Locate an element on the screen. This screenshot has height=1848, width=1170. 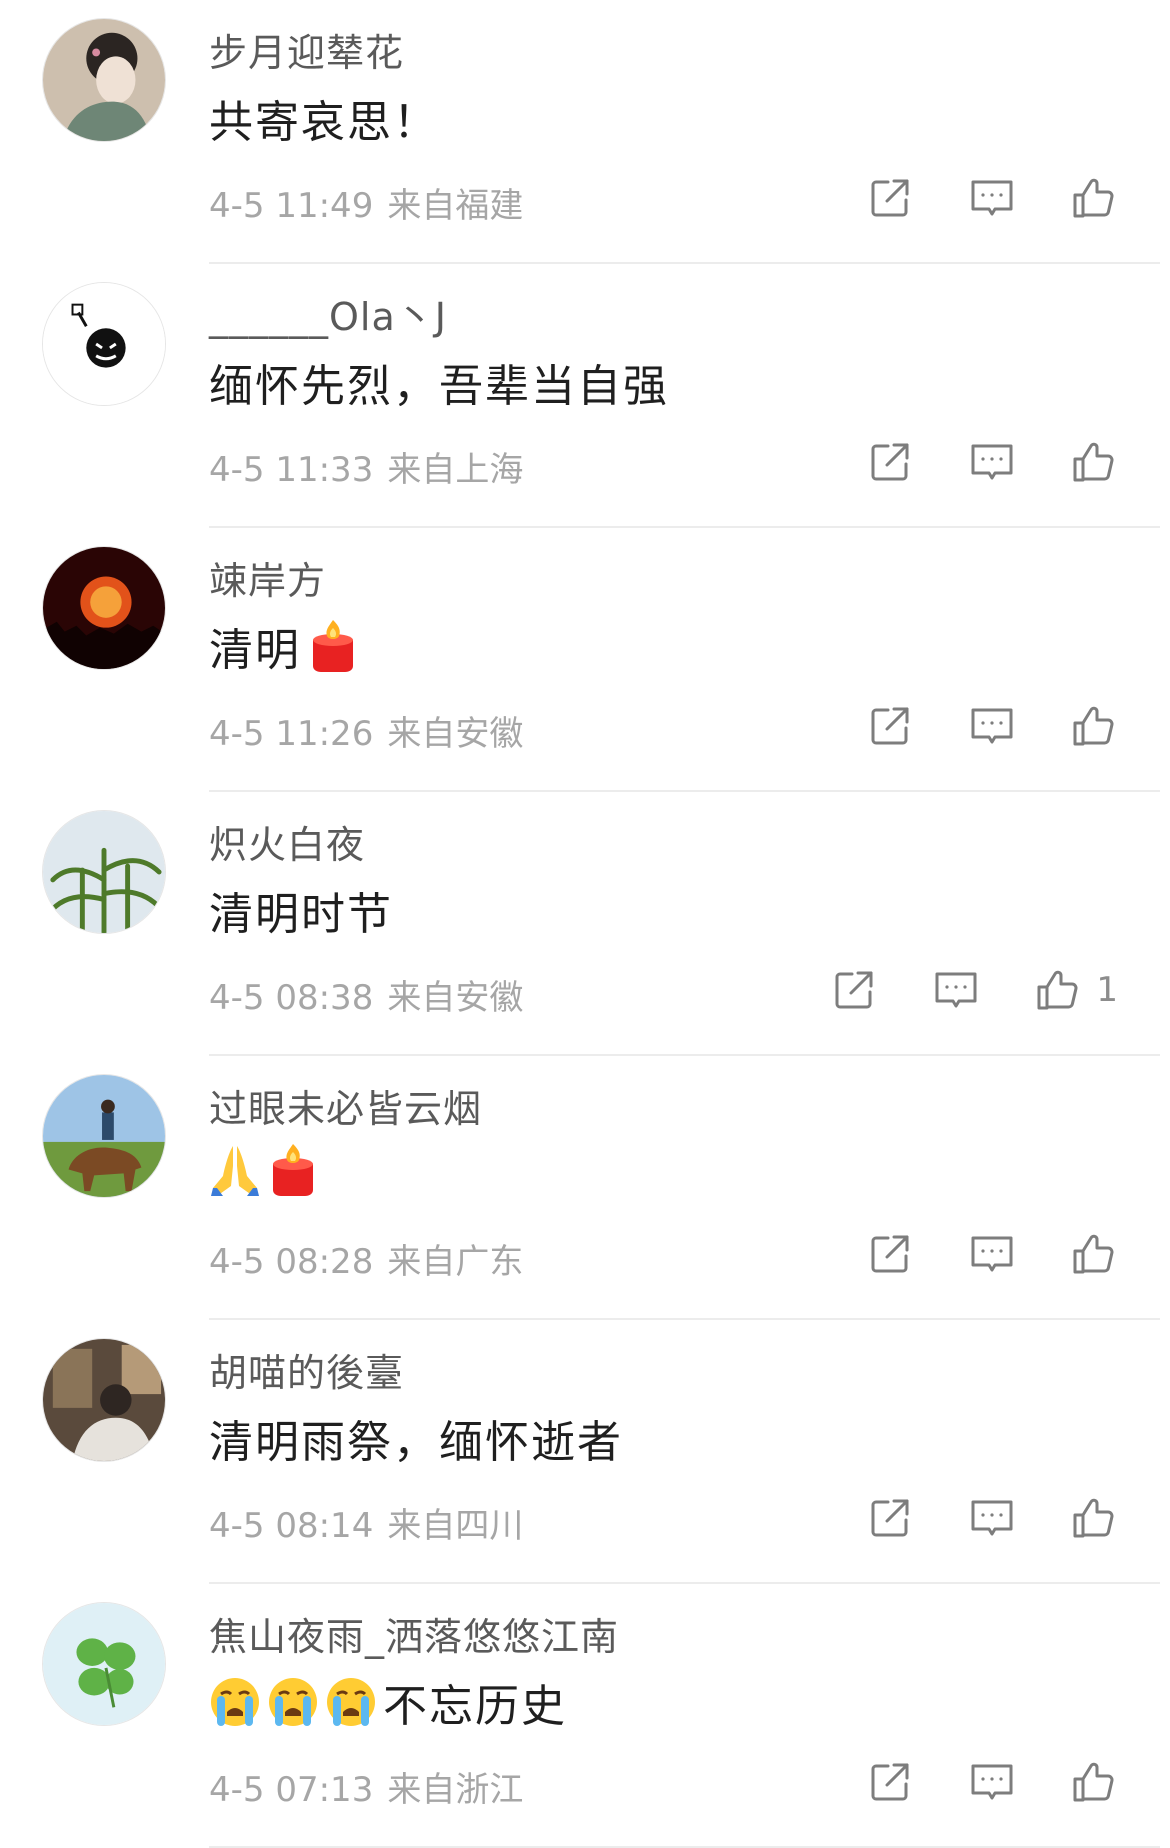
comment-time: 4-5 11:49 is located at coordinates (291, 206).